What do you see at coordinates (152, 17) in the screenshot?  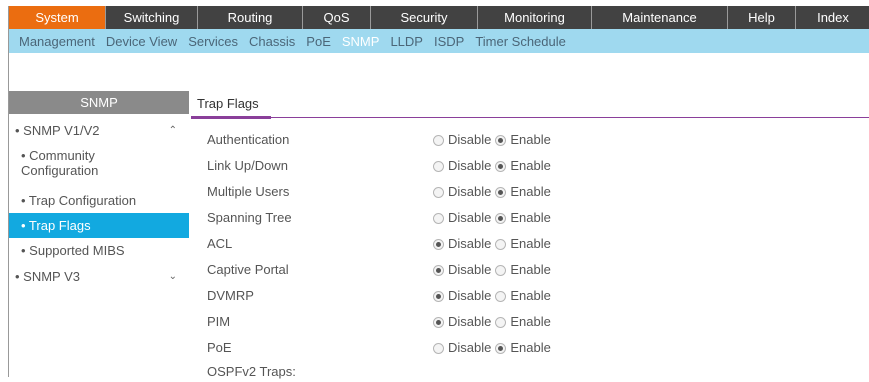 I see `tab-switching: Switching` at bounding box center [152, 17].